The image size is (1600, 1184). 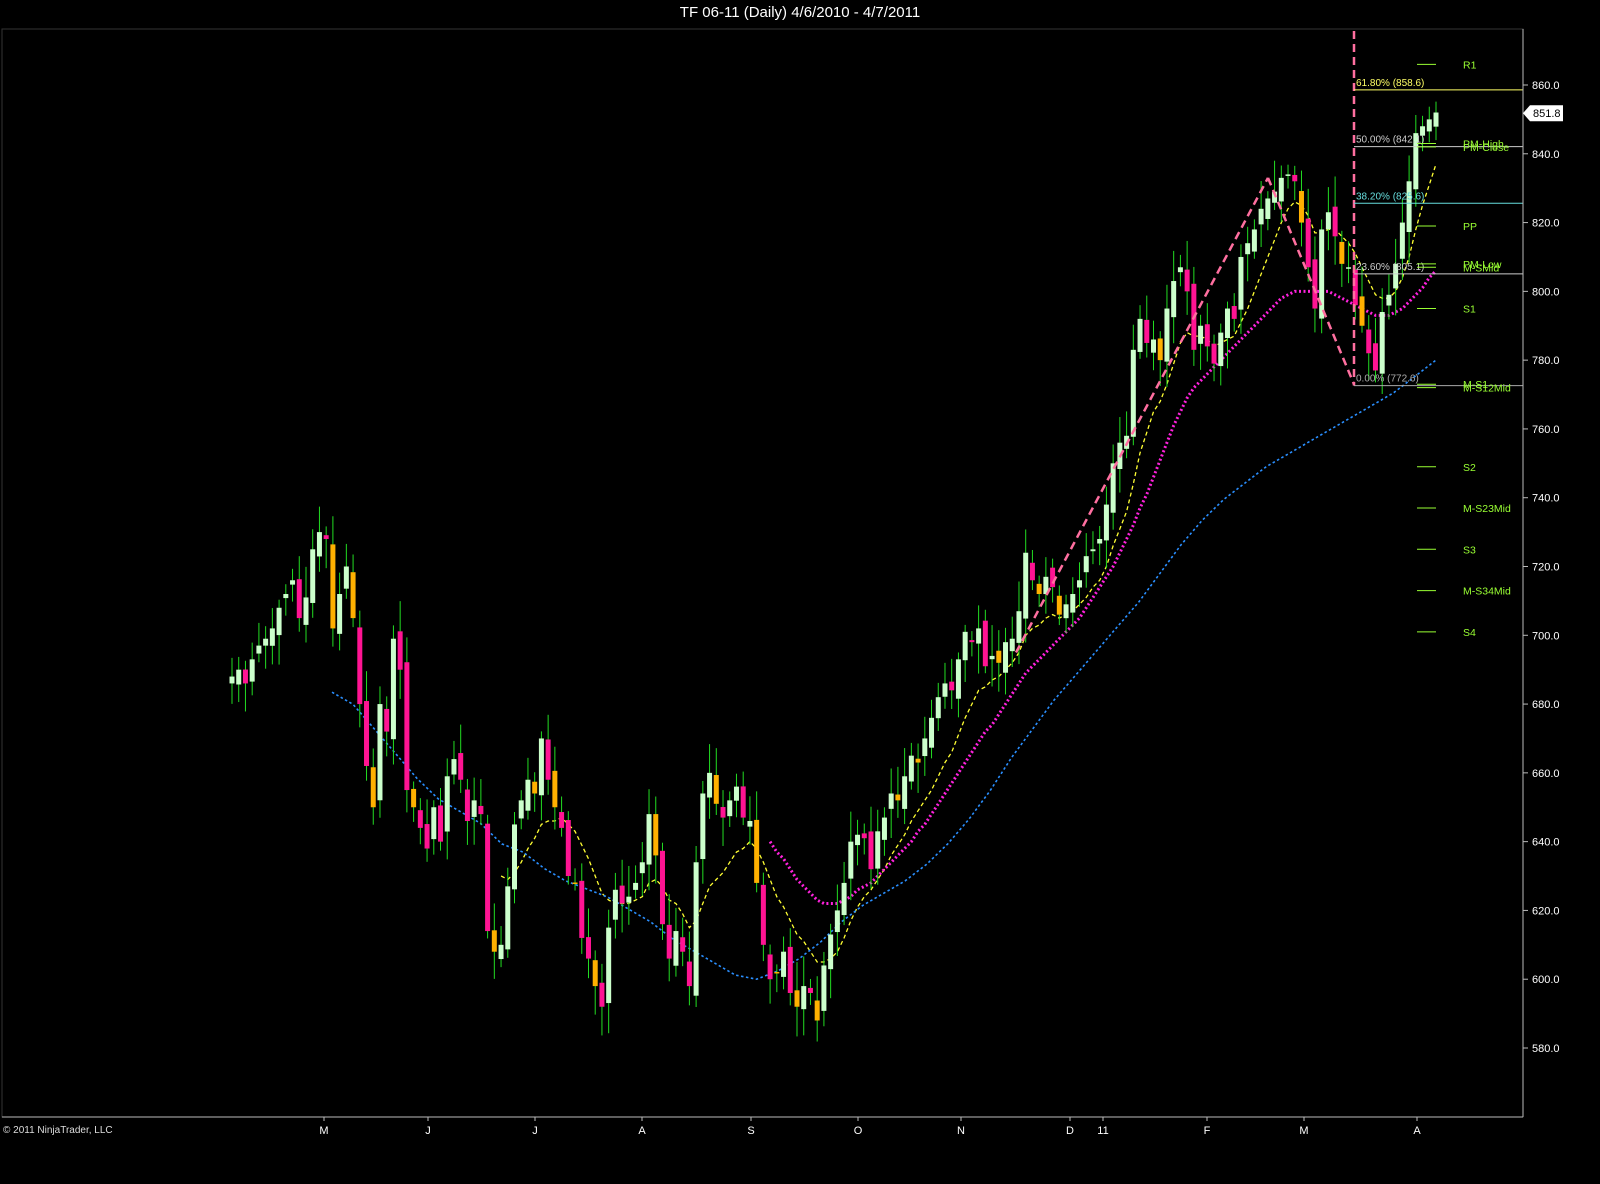 What do you see at coordinates (323, 1131) in the screenshot?
I see `x-tick-label: M` at bounding box center [323, 1131].